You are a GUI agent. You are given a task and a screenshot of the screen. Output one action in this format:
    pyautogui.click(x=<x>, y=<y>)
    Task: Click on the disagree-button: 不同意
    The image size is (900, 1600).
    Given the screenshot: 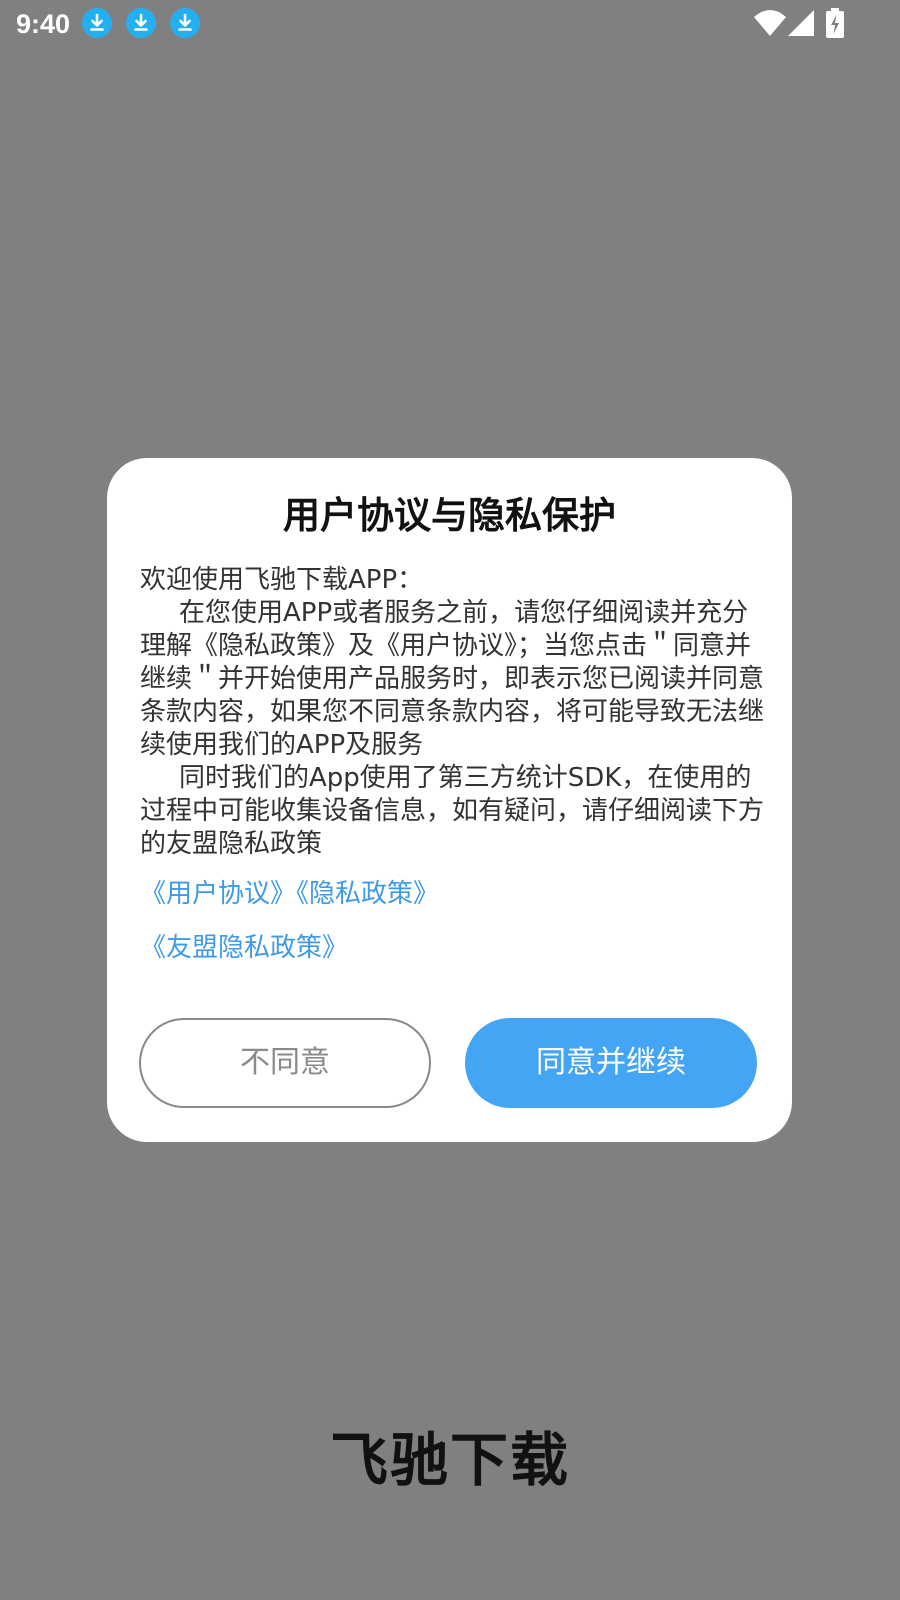 What is the action you would take?
    pyautogui.click(x=285, y=1063)
    